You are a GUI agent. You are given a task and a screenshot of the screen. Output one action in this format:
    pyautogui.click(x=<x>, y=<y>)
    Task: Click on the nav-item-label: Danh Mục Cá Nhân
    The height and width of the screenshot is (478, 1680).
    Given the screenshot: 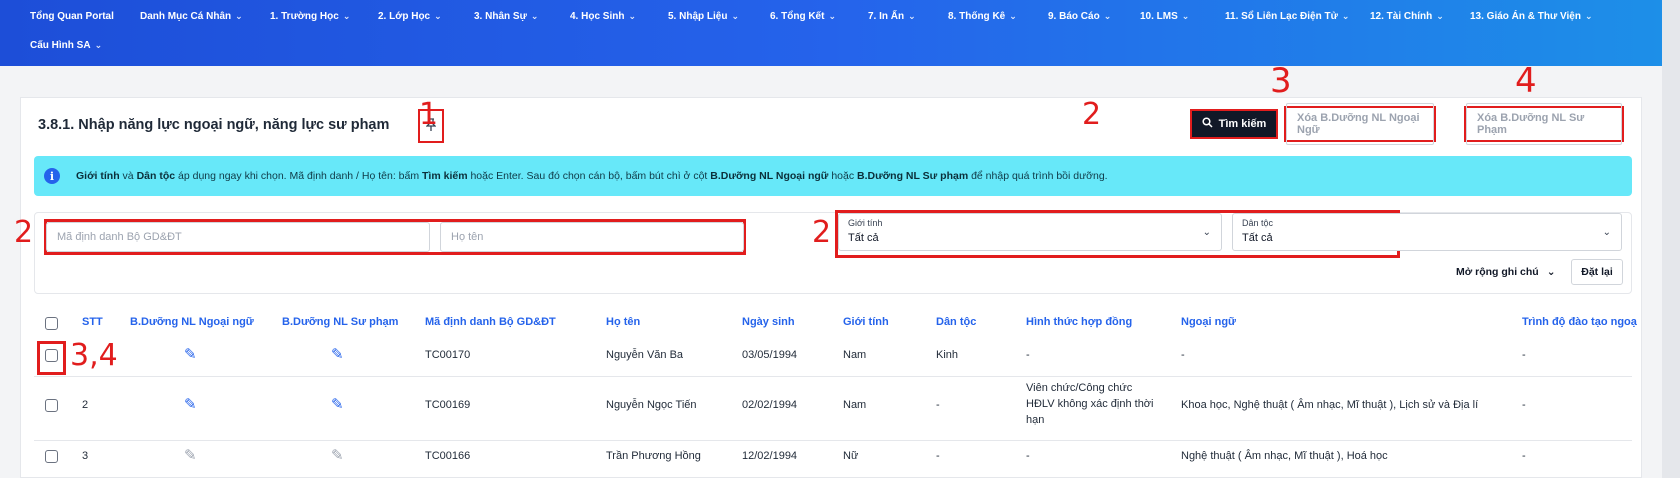 What is the action you would take?
    pyautogui.click(x=186, y=16)
    